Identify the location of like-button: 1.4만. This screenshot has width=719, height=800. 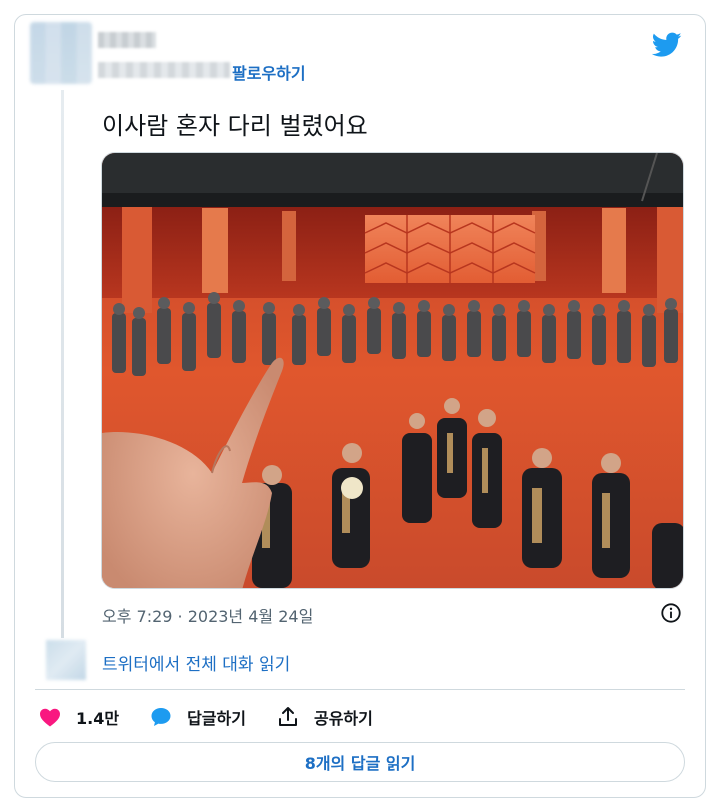
(78, 717).